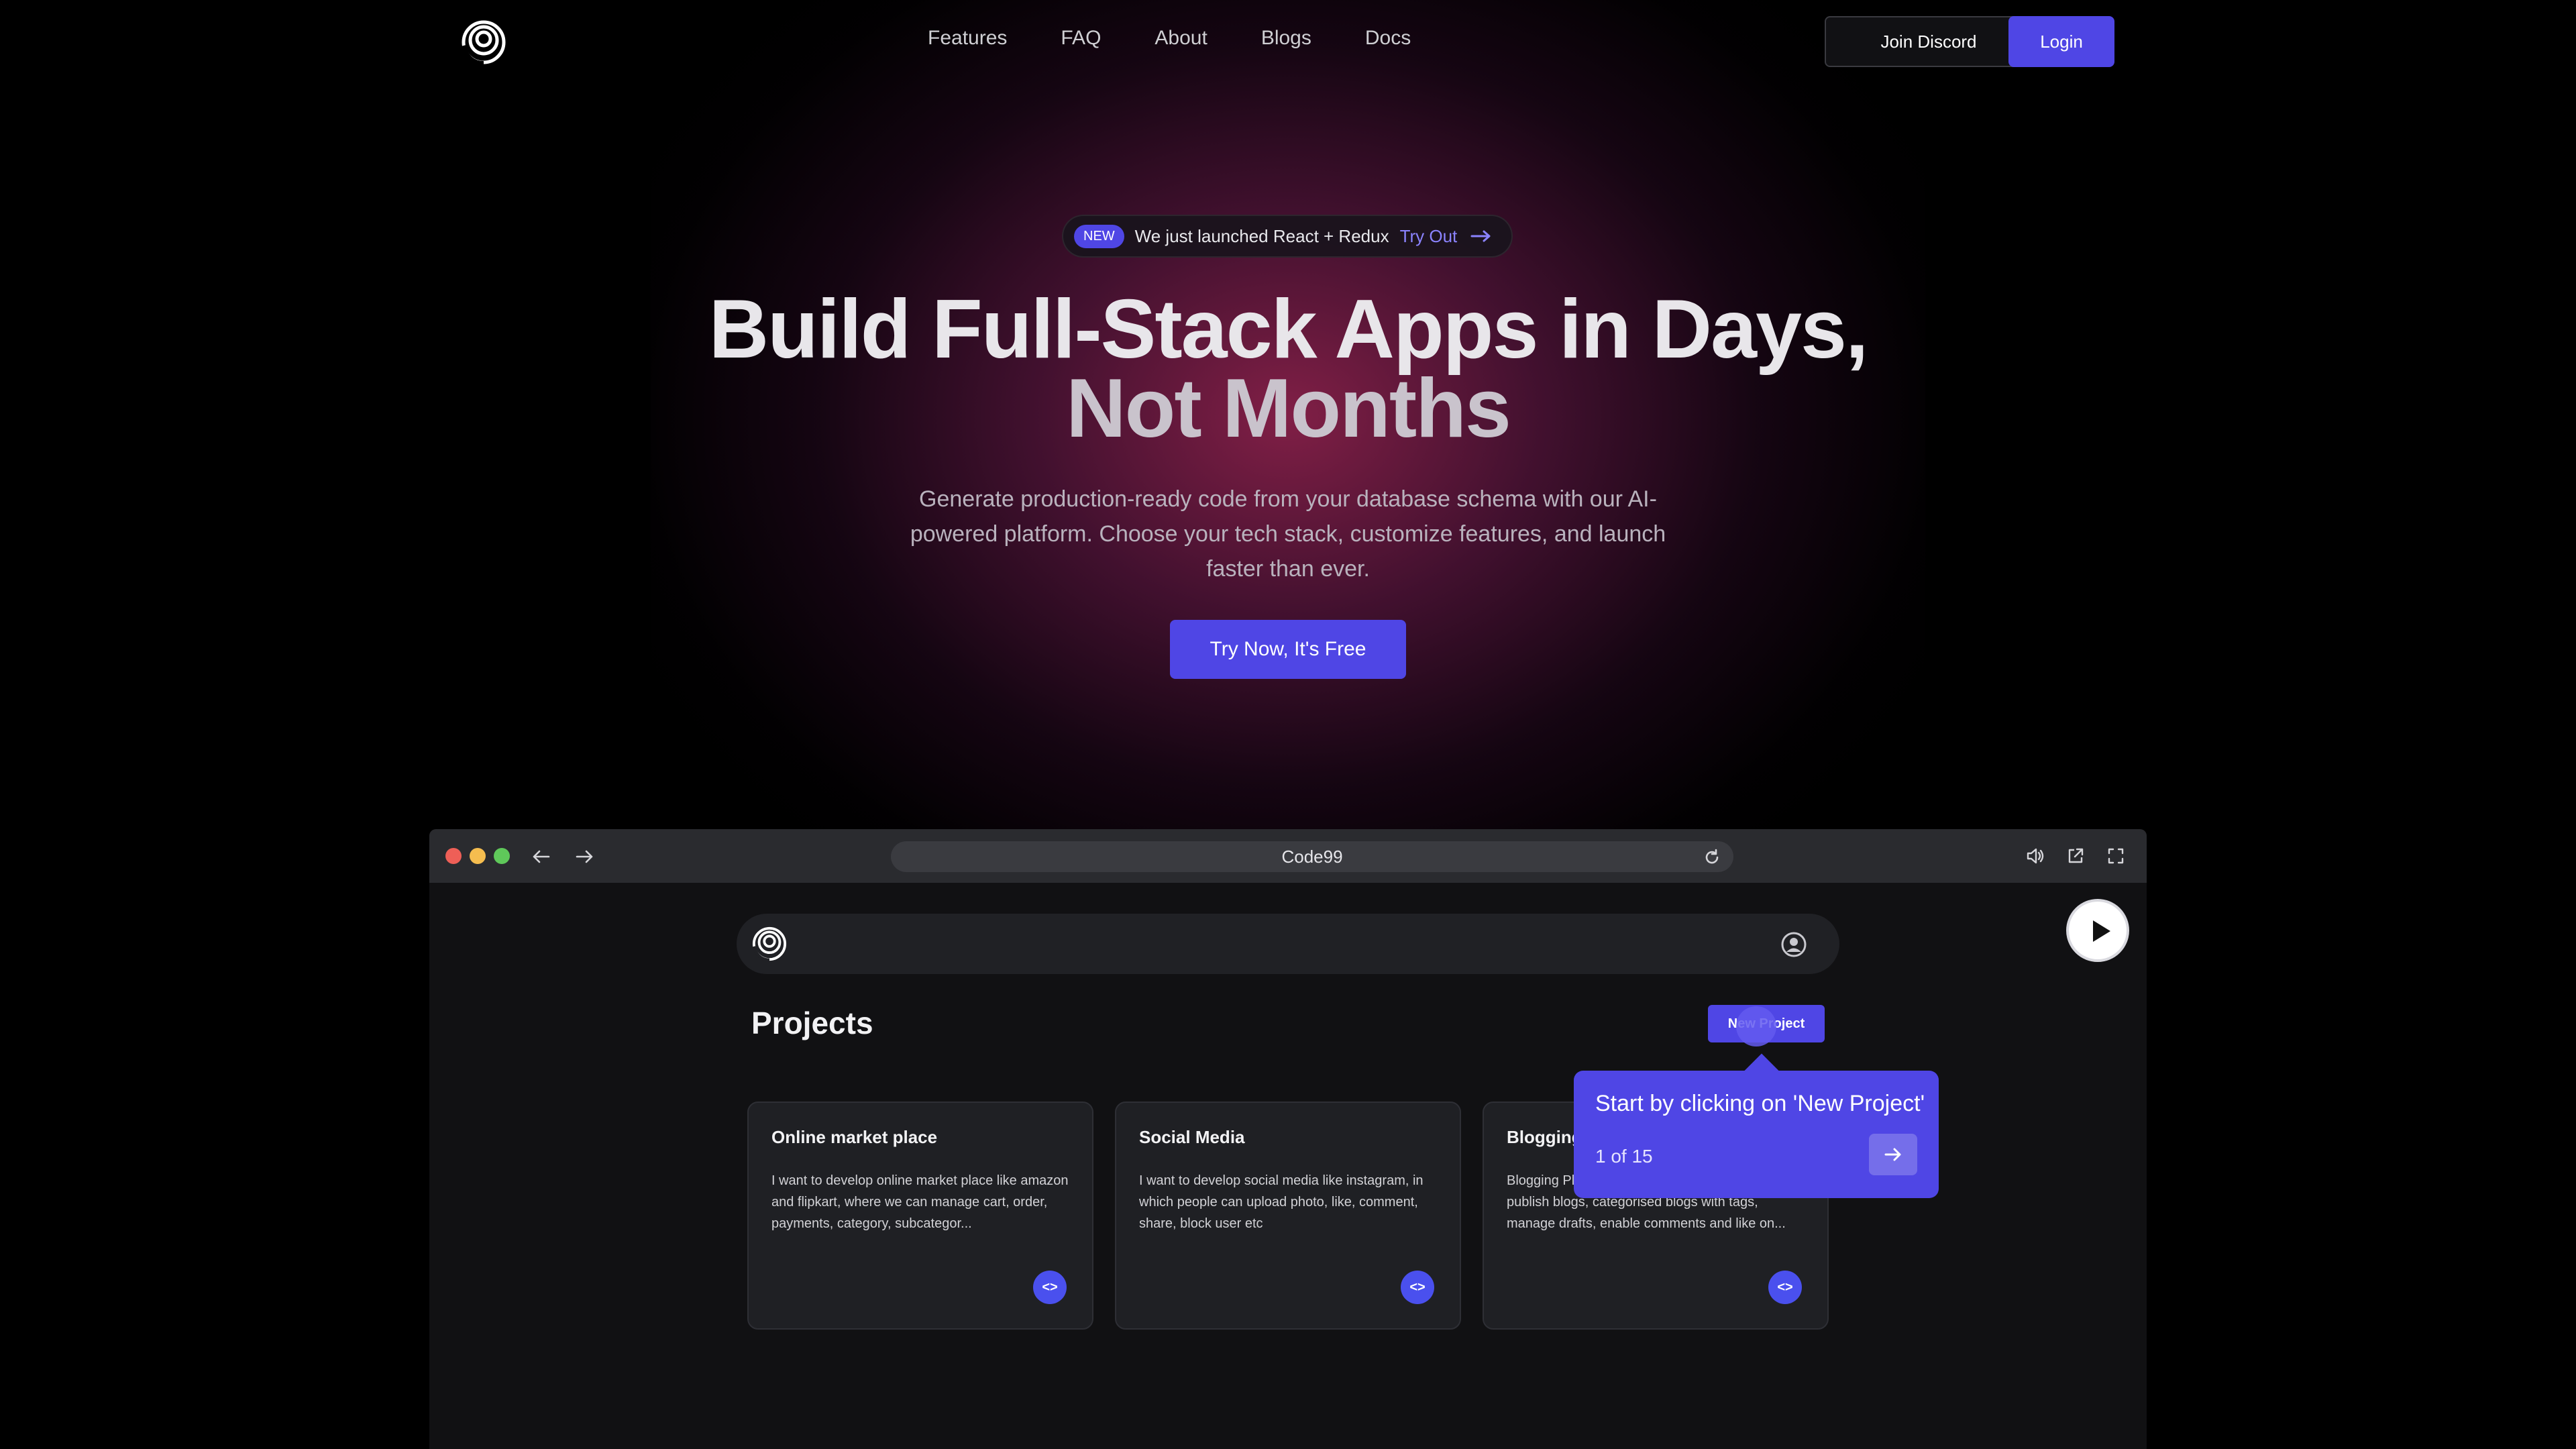 This screenshot has height=1449, width=2576. I want to click on nav-blogs: Blogs, so click(1286, 38).